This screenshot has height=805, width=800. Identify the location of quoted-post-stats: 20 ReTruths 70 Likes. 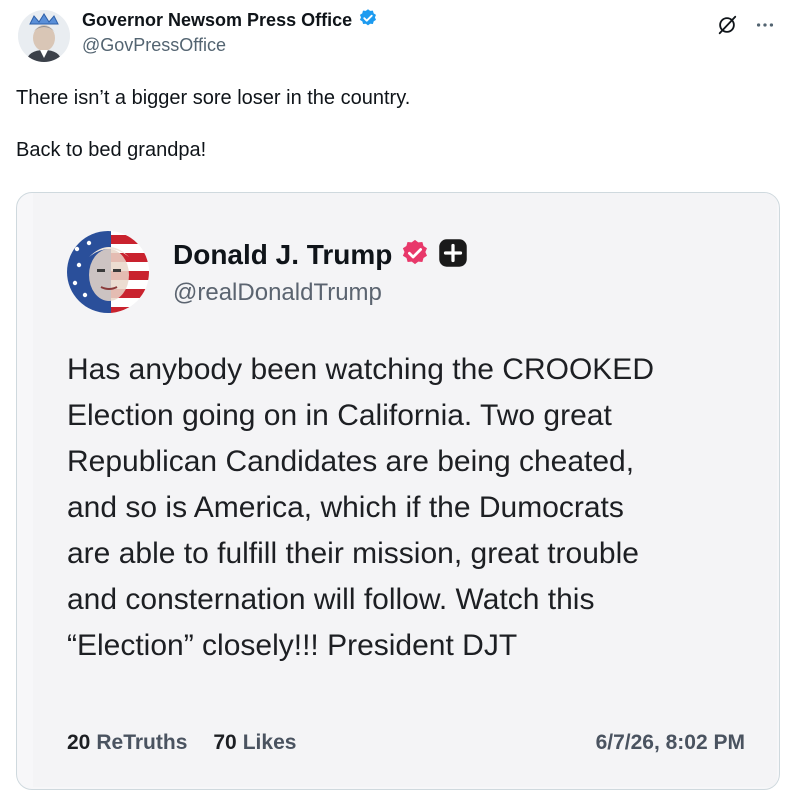
(181, 743).